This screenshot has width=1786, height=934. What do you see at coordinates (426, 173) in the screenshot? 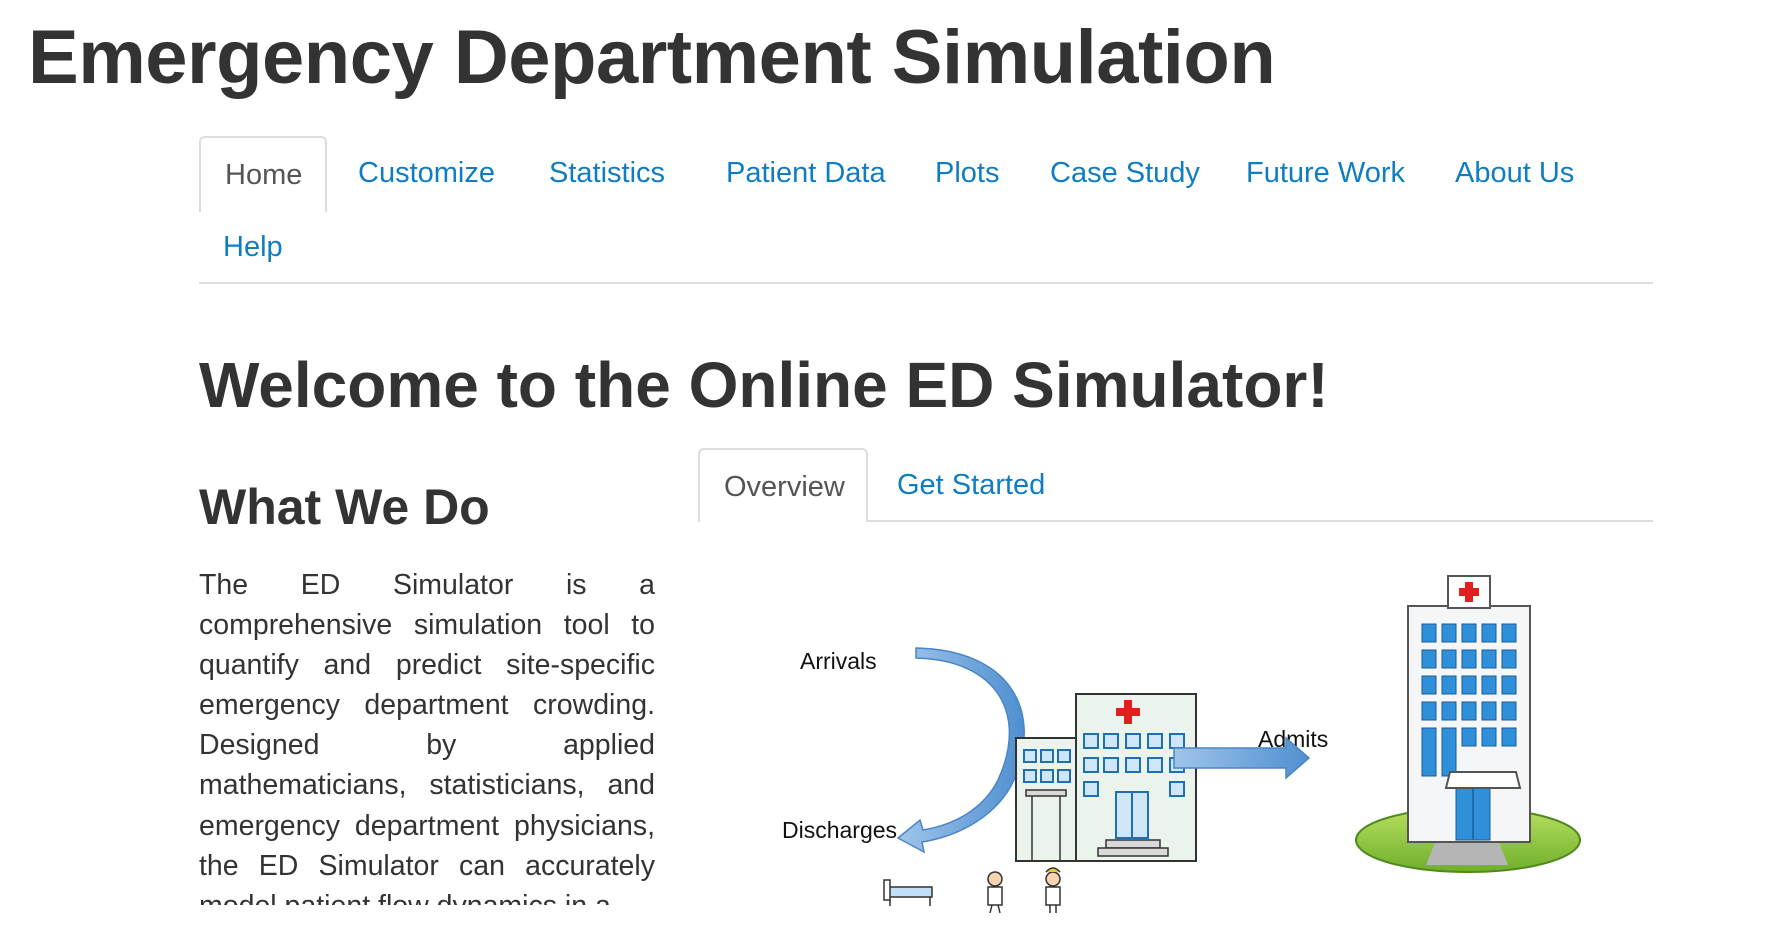
I see `tab-customize: Customize` at bounding box center [426, 173].